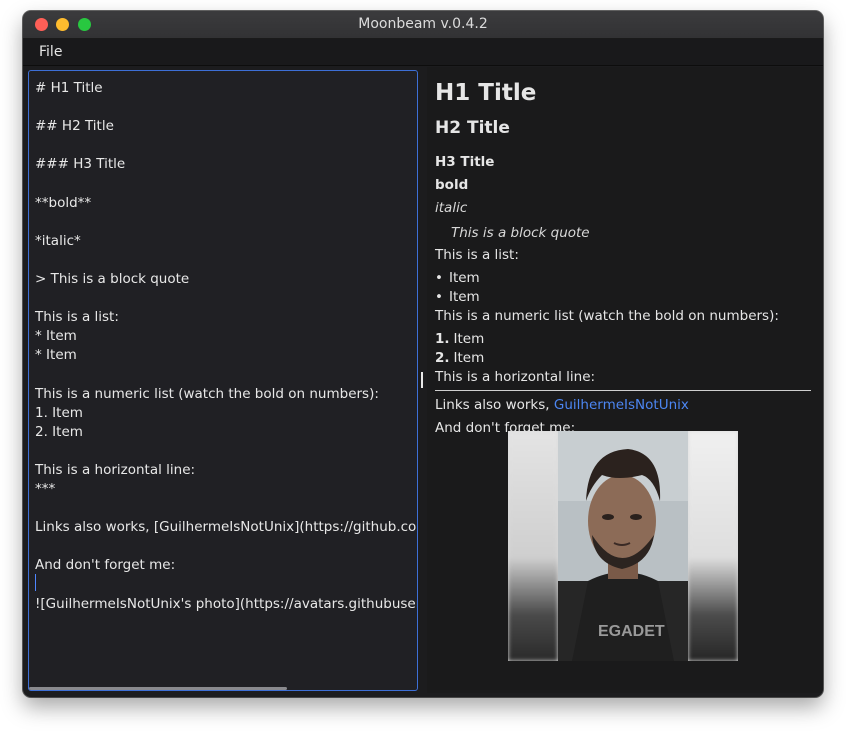  I want to click on profile-photo: EGADET, so click(623, 546).